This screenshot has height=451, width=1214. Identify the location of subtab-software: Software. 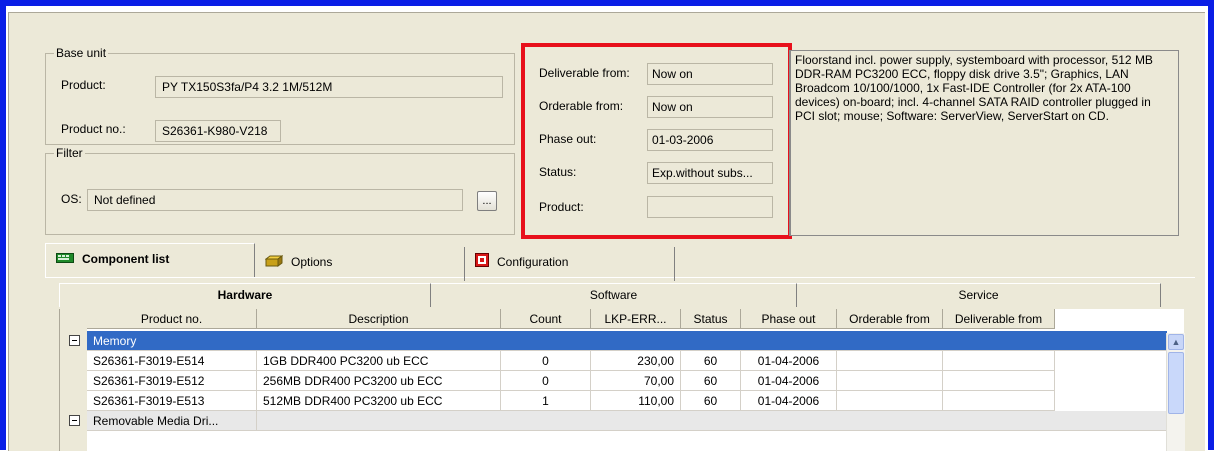
(614, 295).